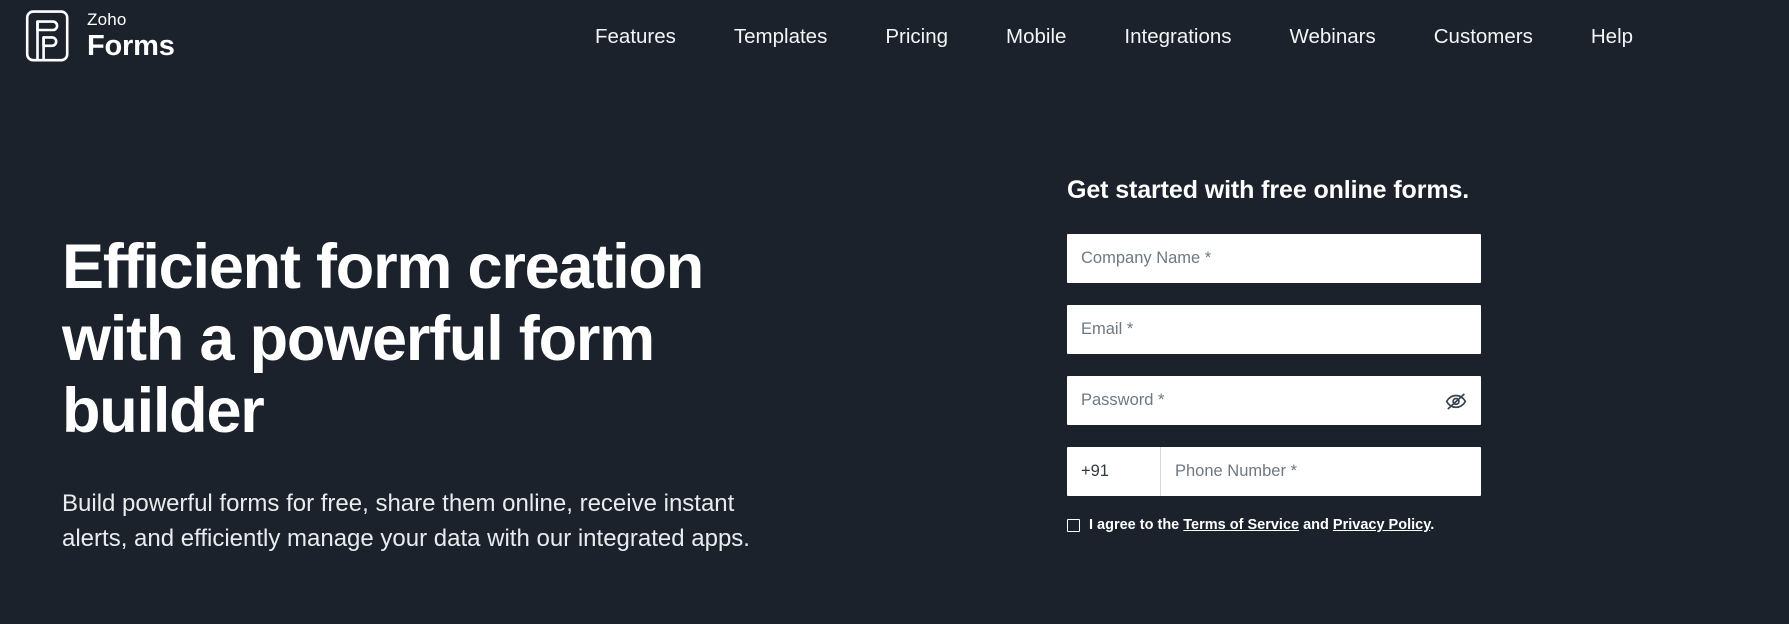  Describe the element at coordinates (1241, 525) in the screenshot. I see `terms-of-service-link: Terms of Service` at that location.